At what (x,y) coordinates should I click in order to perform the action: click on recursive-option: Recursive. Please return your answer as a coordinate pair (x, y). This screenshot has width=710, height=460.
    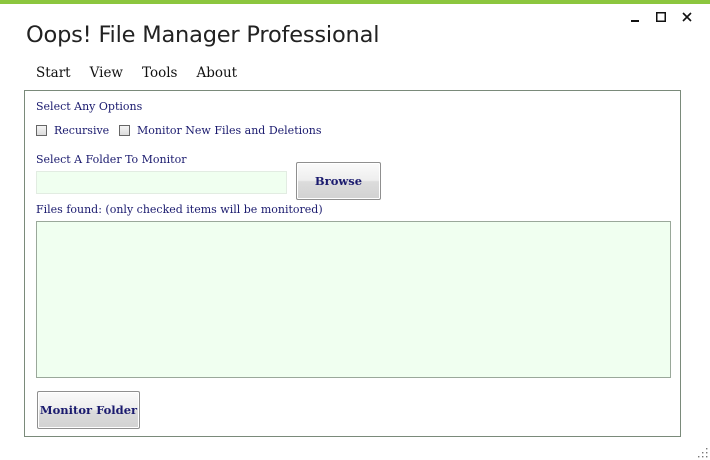
    Looking at the image, I should click on (72, 130).